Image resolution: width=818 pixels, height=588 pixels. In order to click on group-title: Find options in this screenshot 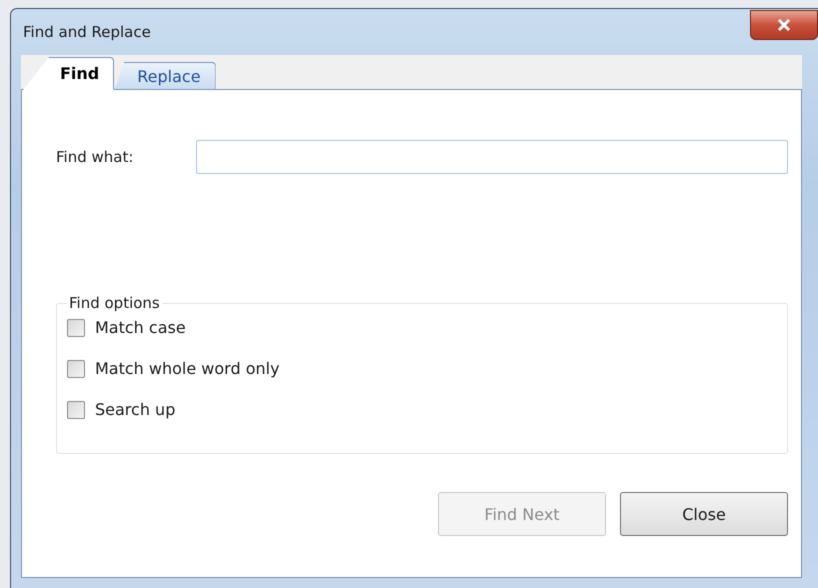, I will do `click(114, 303)`.